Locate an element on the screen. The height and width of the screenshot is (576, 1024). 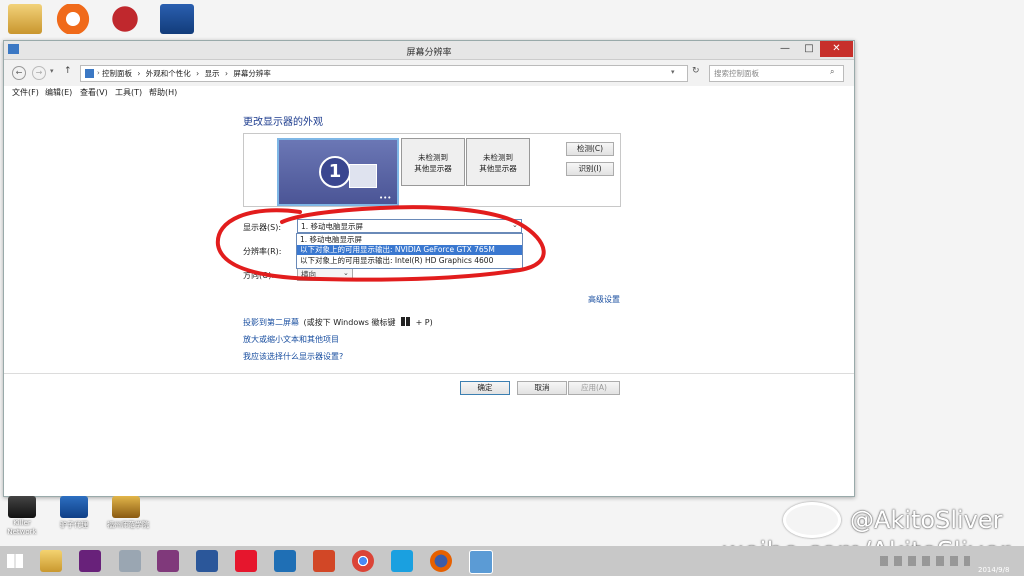
start-windows-icon is located at coordinates (15, 561).